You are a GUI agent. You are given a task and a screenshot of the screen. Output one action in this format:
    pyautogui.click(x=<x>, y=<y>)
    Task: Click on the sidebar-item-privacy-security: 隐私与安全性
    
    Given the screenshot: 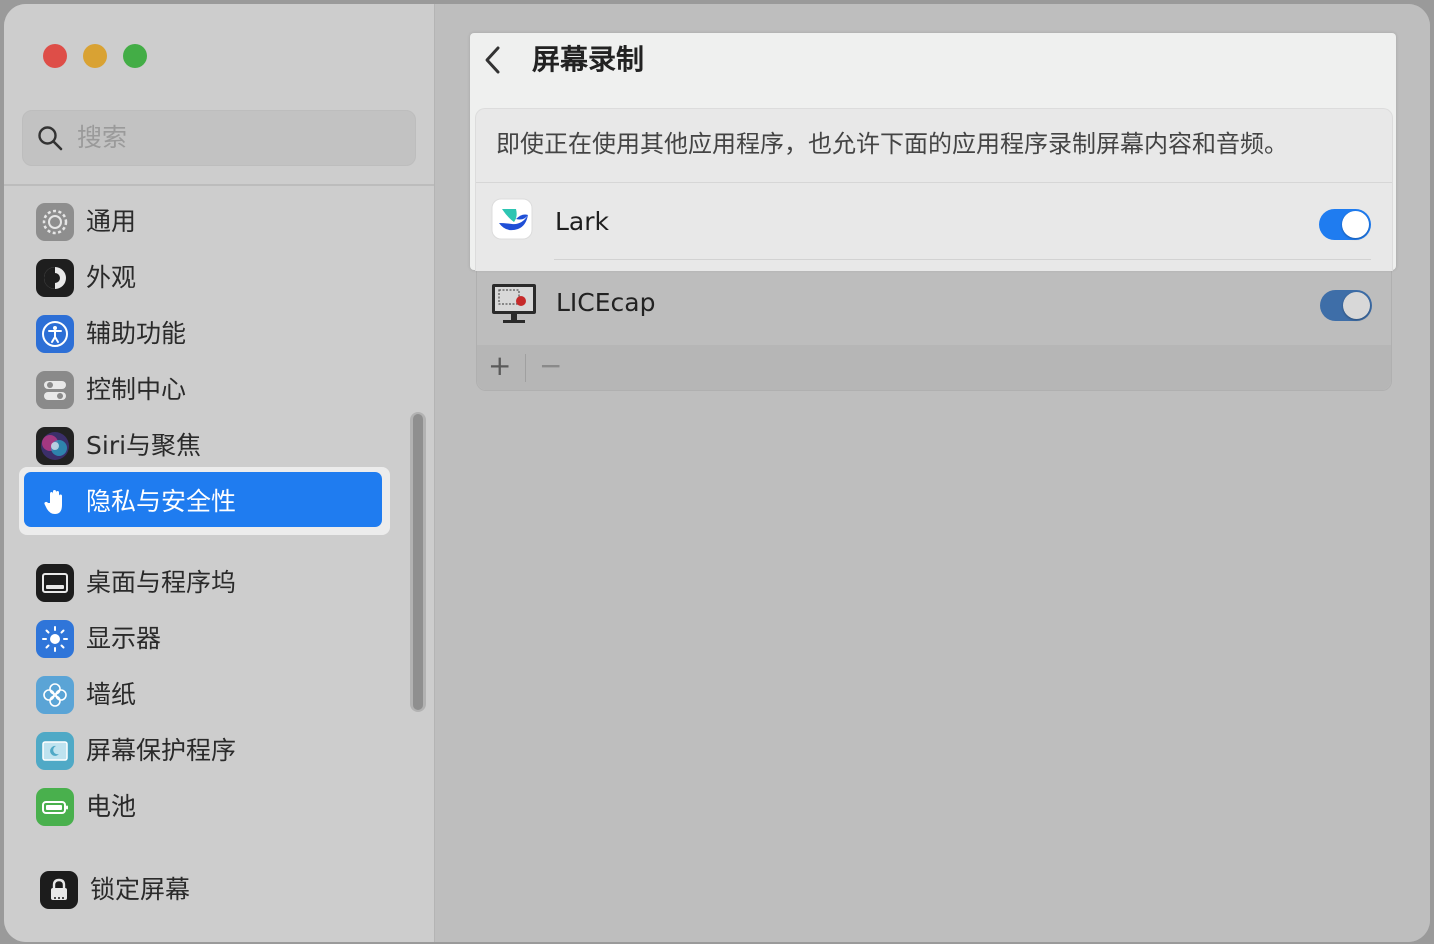 What is the action you would take?
    pyautogui.click(x=214, y=503)
    